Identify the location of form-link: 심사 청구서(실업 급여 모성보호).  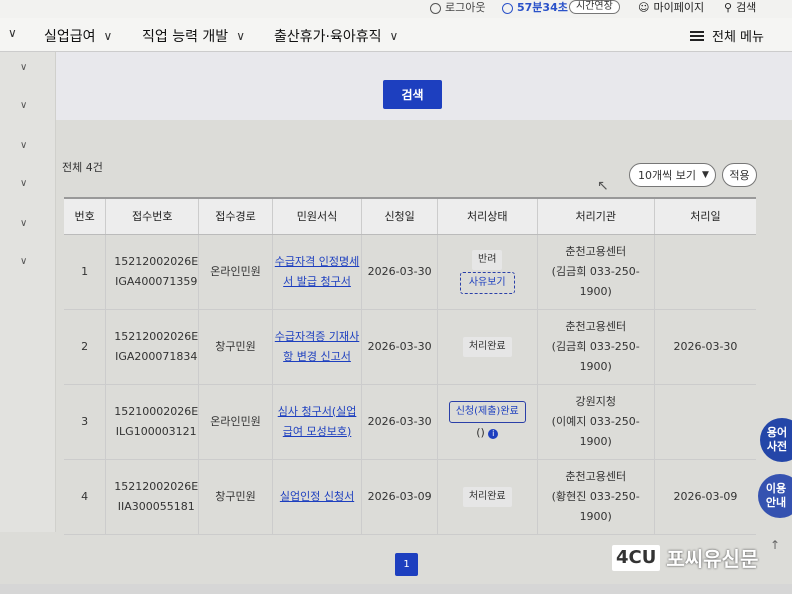
(316, 422).